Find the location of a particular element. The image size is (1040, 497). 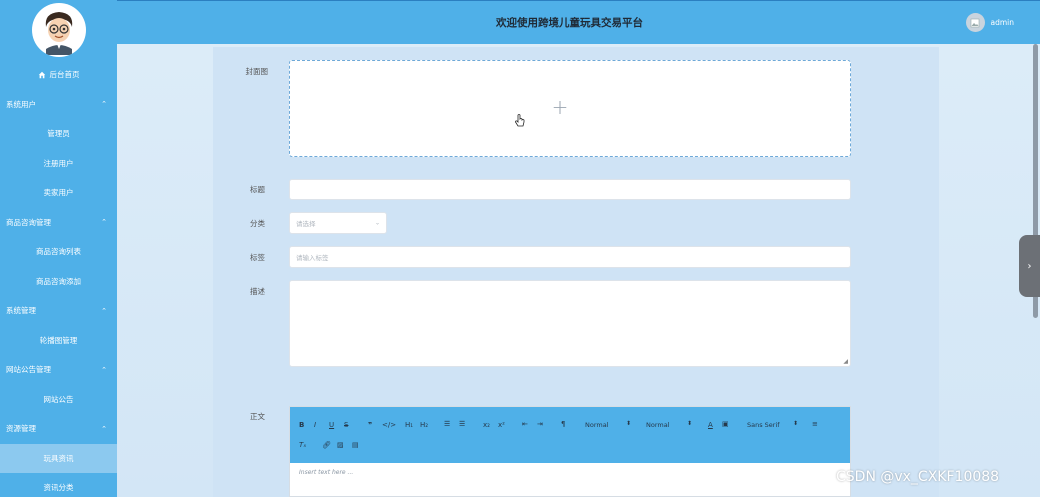

background-color-icon: ▣ is located at coordinates (725, 424).